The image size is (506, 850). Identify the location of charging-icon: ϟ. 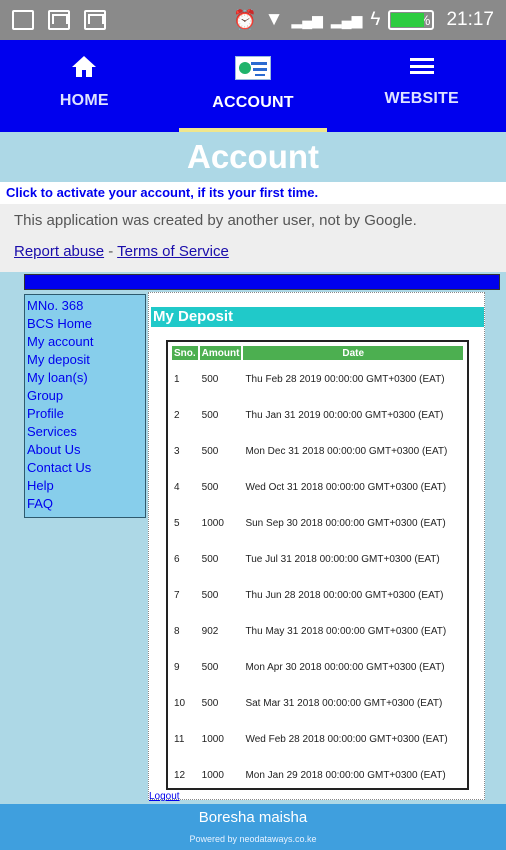
(375, 19).